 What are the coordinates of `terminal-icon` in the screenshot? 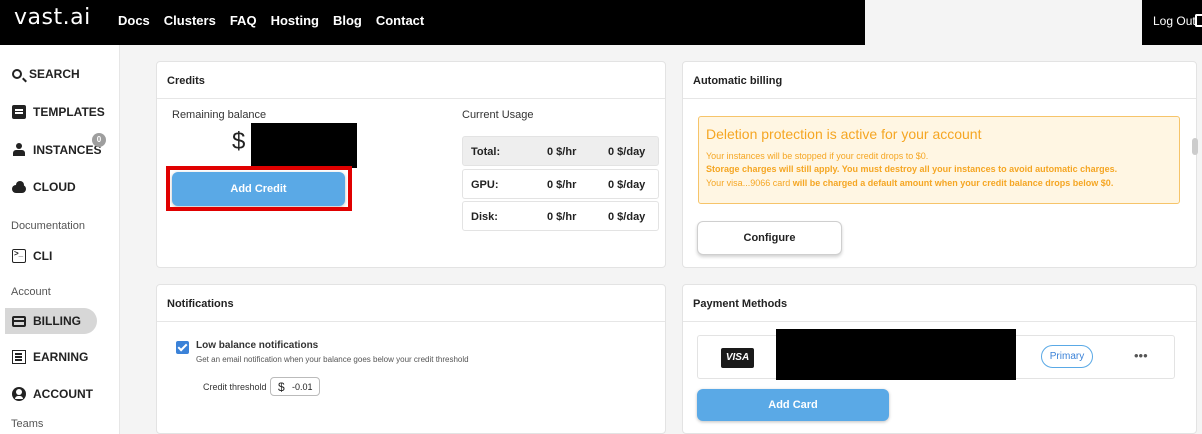 It's located at (19, 256).